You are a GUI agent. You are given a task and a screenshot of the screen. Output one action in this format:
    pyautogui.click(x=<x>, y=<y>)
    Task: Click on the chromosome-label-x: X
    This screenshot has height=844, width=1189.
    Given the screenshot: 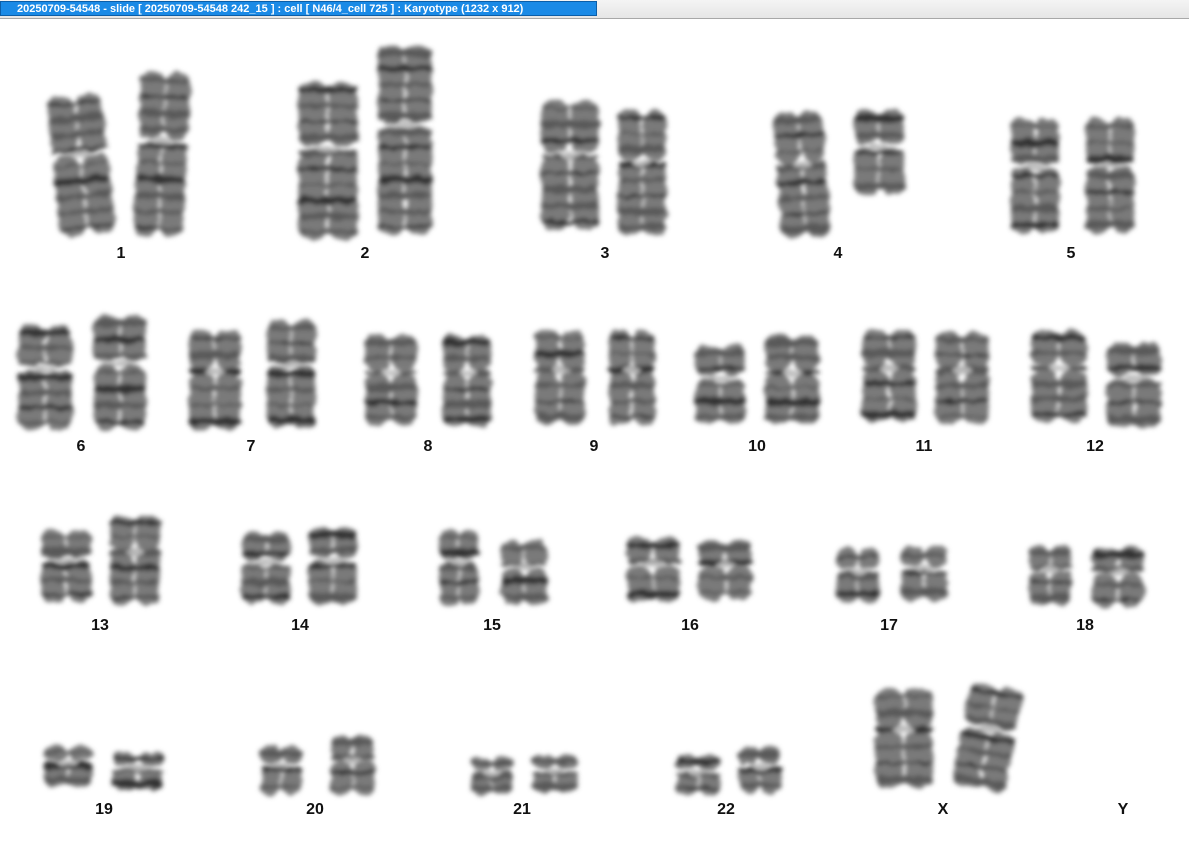 What is the action you would take?
    pyautogui.click(x=943, y=809)
    